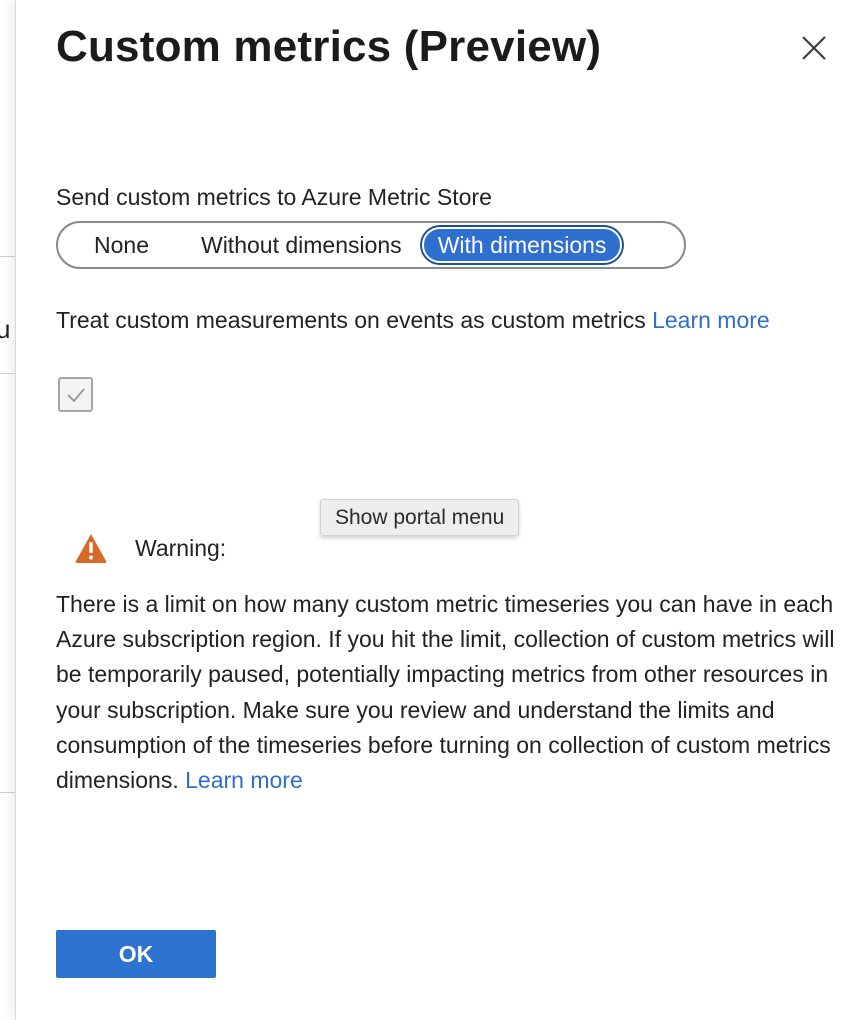 This screenshot has width=854, height=1020. I want to click on option-none: None, so click(118, 245).